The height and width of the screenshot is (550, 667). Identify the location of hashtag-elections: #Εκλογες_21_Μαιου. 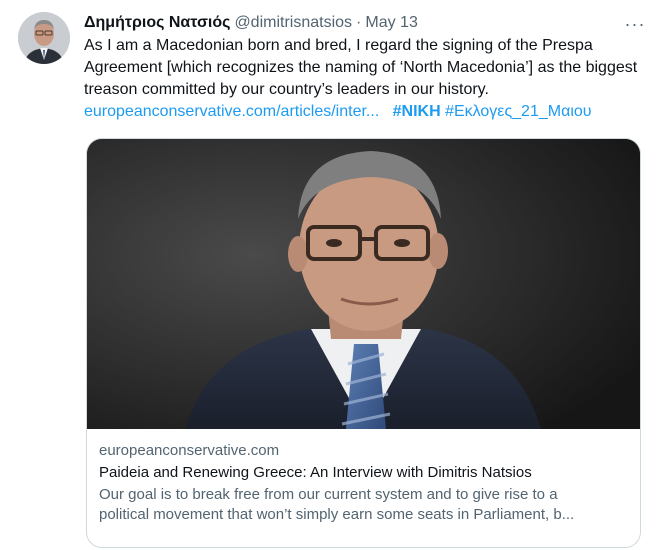
(518, 111).